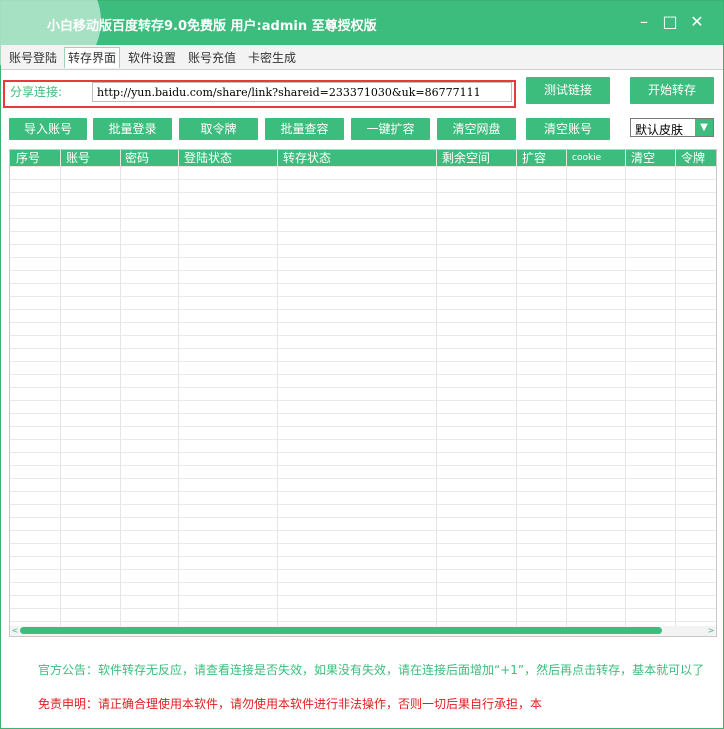 The image size is (724, 729). What do you see at coordinates (568, 129) in the screenshot?
I see `clear-accounts-button: 清空账号` at bounding box center [568, 129].